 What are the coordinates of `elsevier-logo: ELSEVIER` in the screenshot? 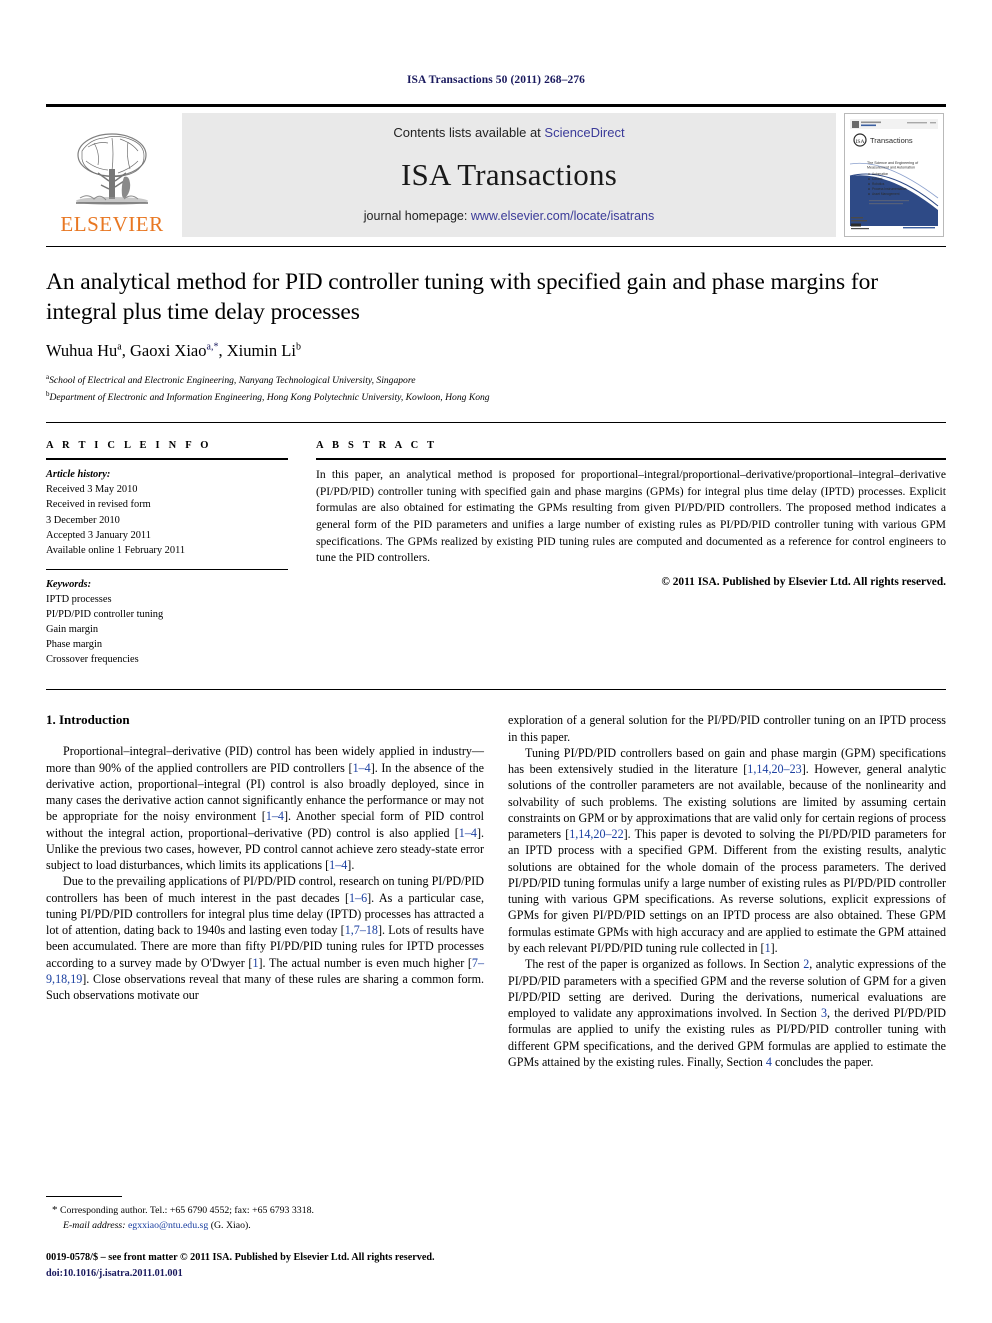 It's located at (112, 175).